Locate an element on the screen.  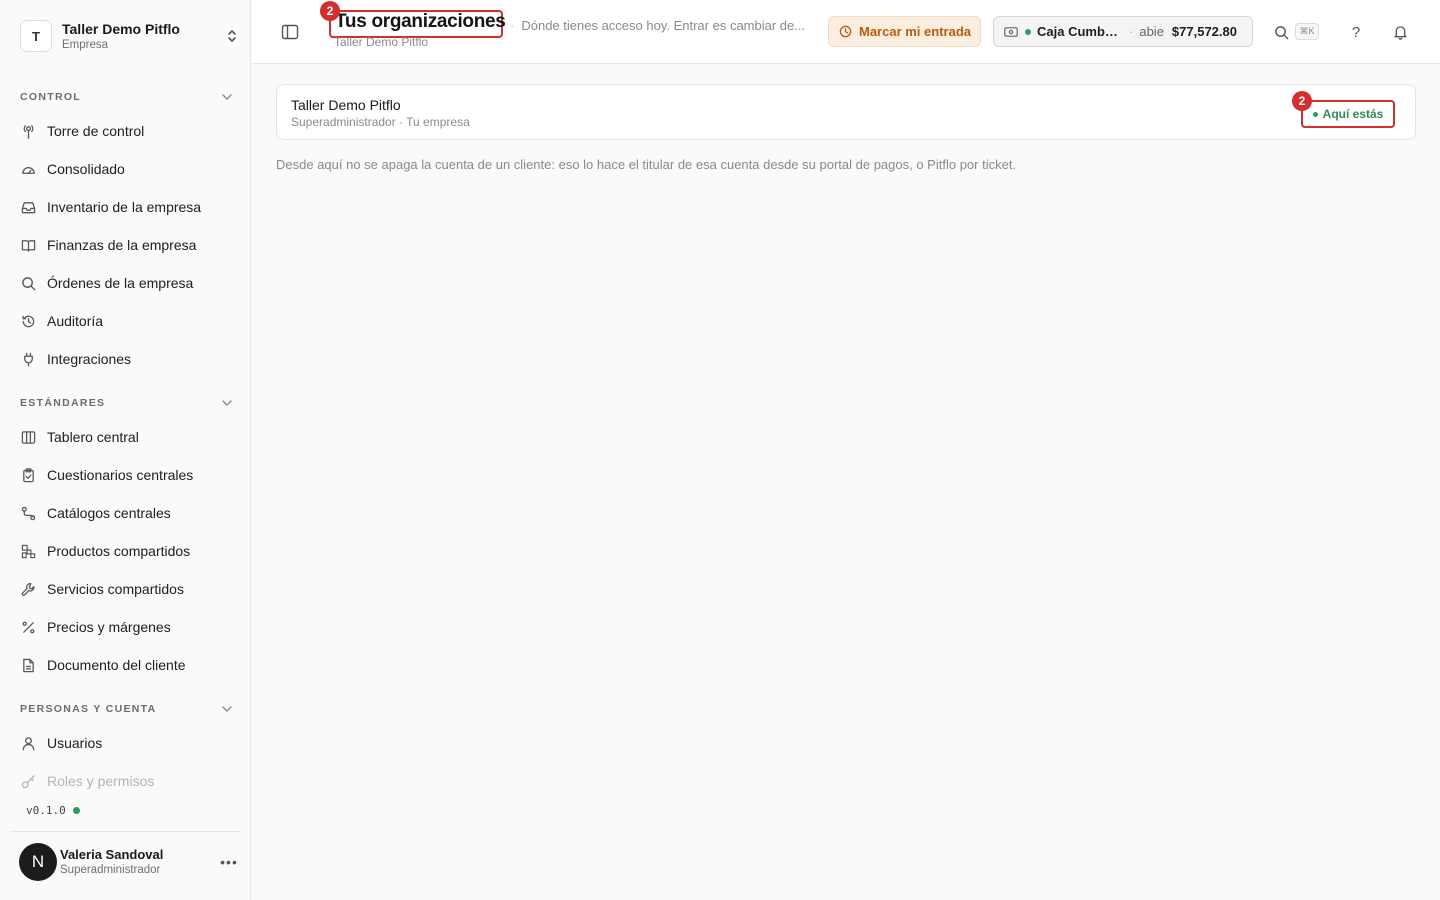
sidebar-item-productos: Productos compartidos is located at coordinates (127, 551).